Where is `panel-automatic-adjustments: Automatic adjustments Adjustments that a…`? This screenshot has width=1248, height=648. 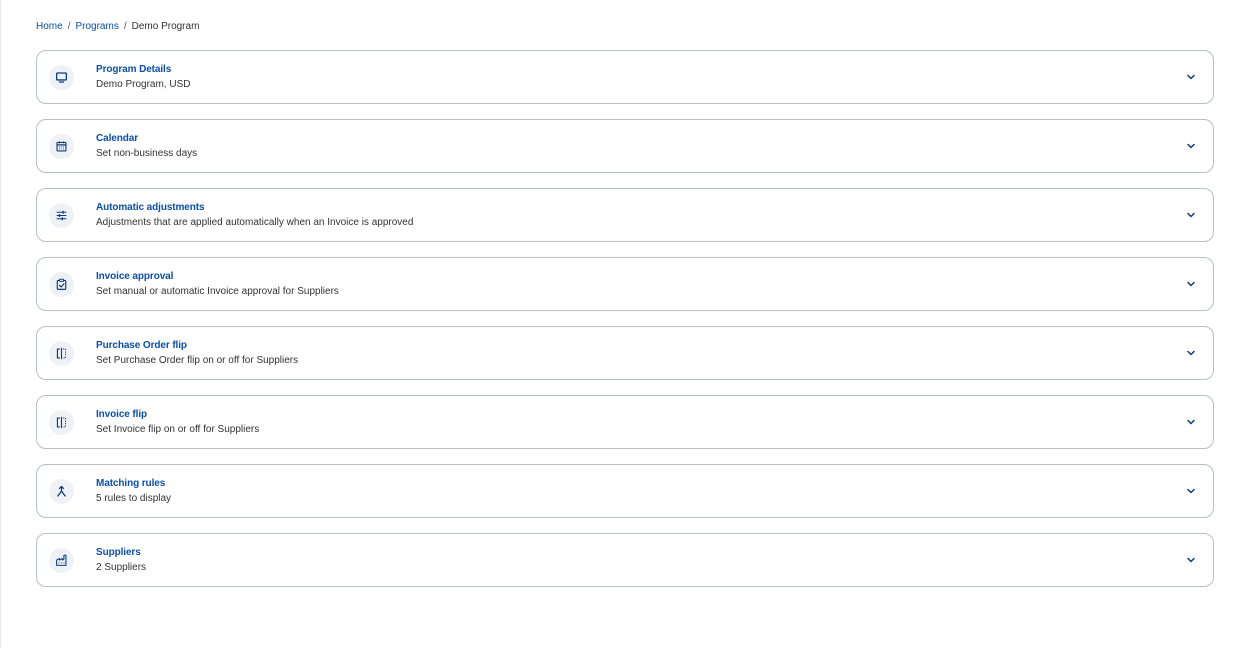 panel-automatic-adjustments: Automatic adjustments Adjustments that a… is located at coordinates (625, 215).